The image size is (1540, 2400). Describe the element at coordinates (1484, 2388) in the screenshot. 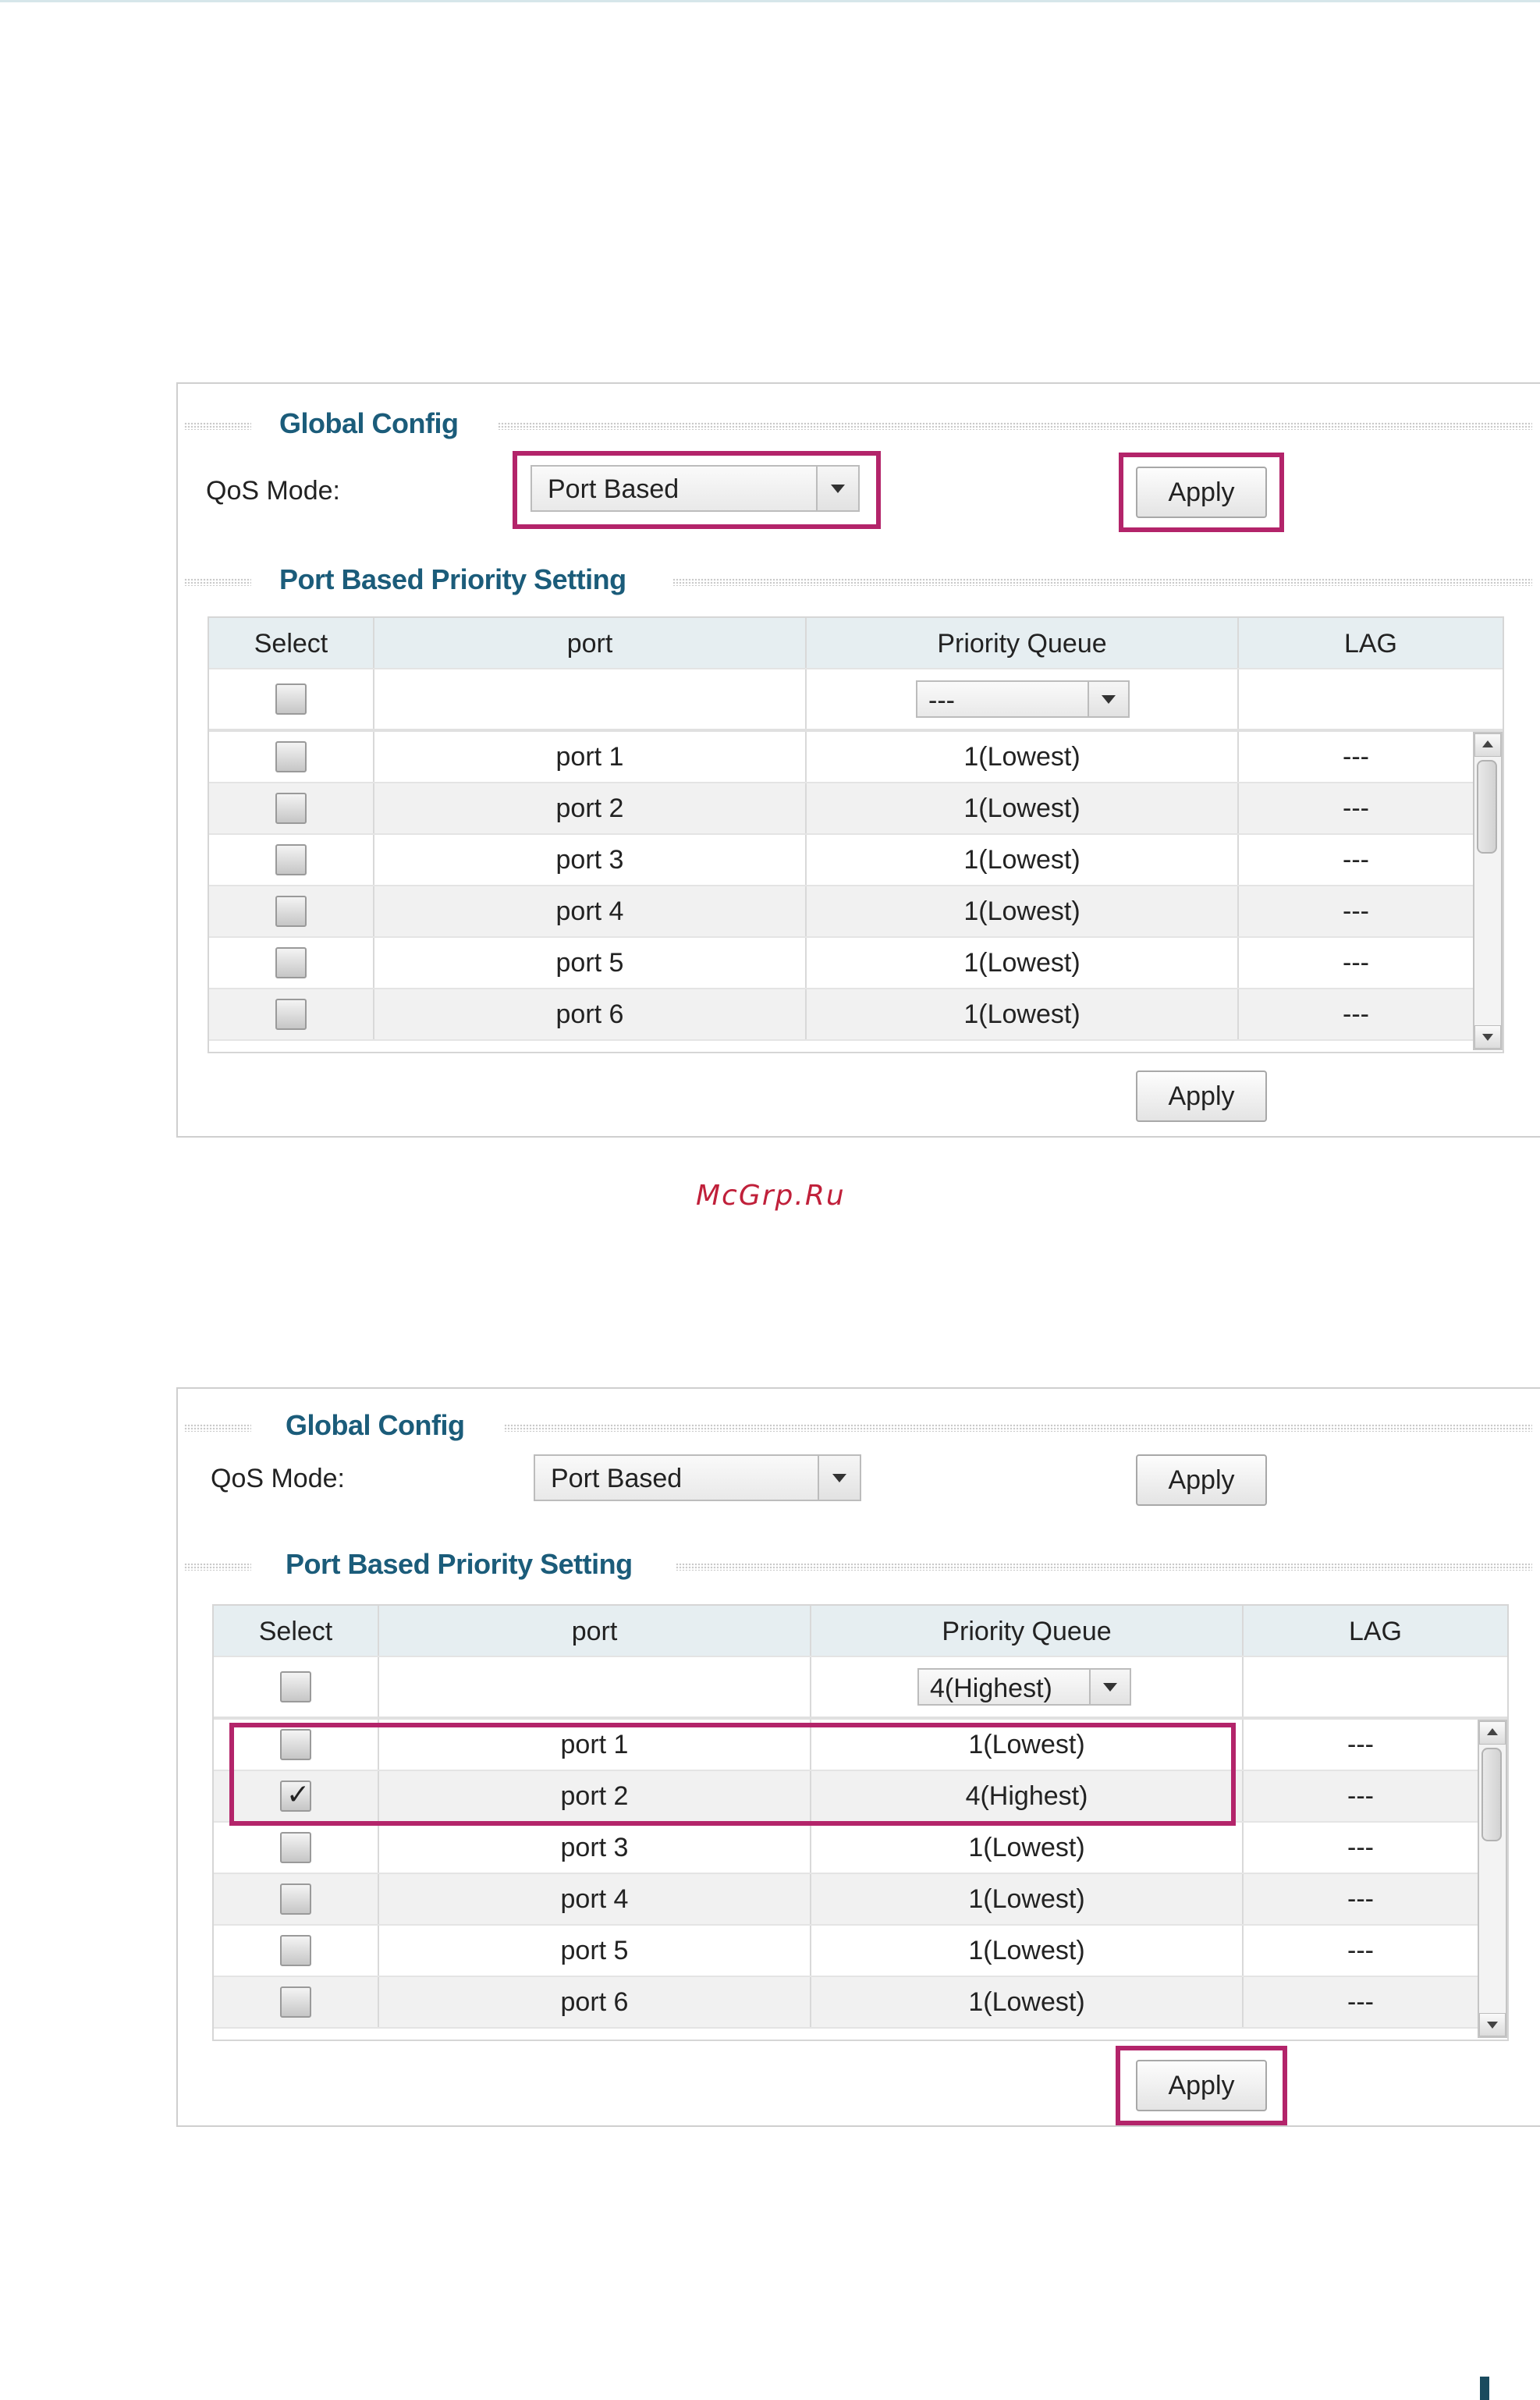

I see `page-marker` at that location.